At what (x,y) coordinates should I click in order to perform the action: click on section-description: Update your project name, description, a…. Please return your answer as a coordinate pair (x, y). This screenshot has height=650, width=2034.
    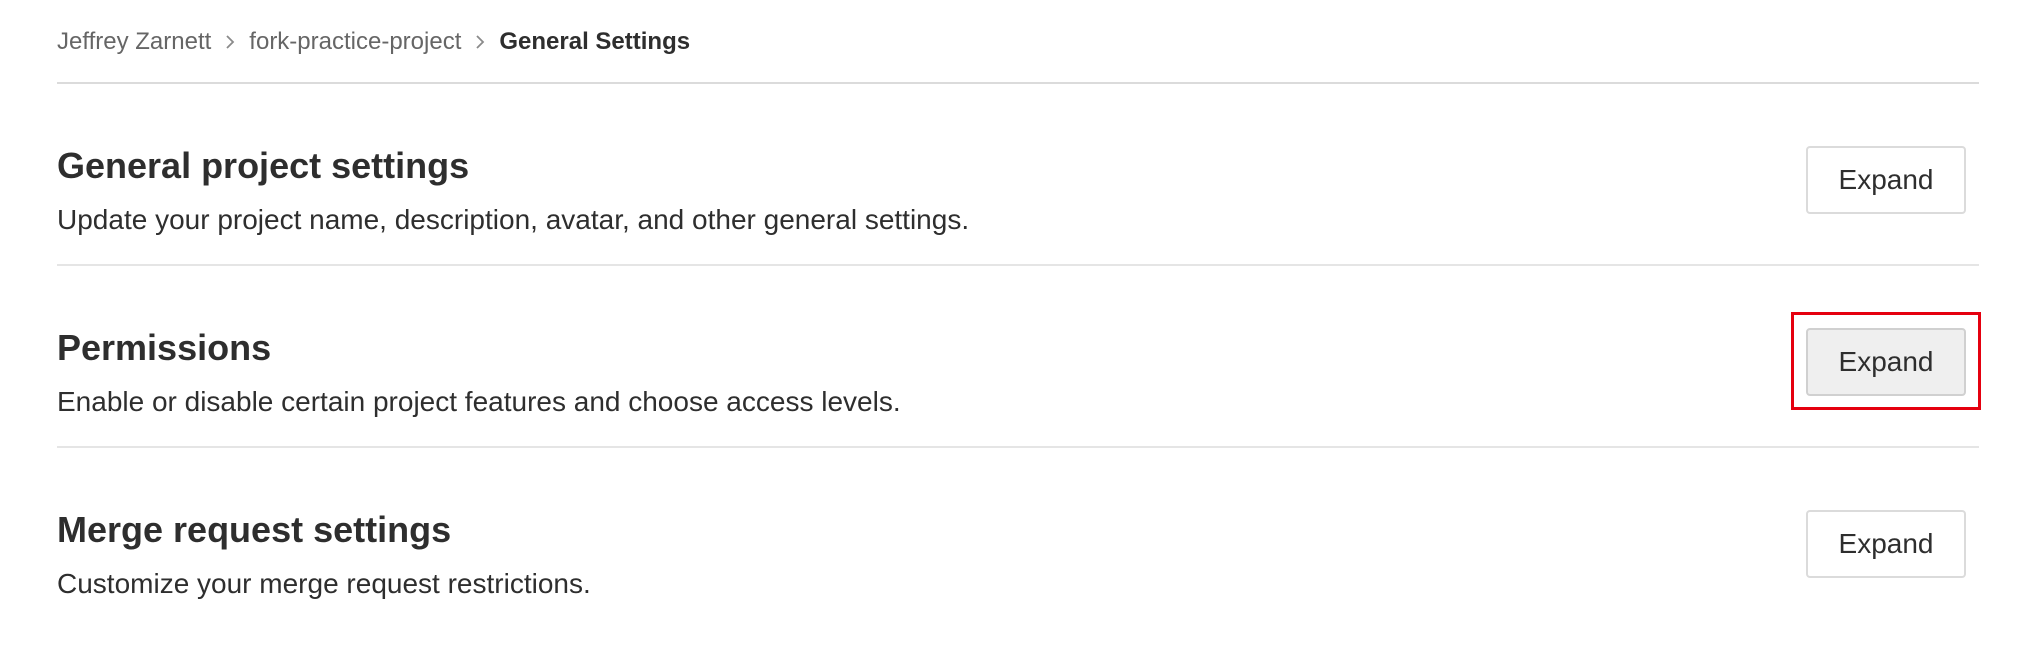
    Looking at the image, I should click on (513, 219).